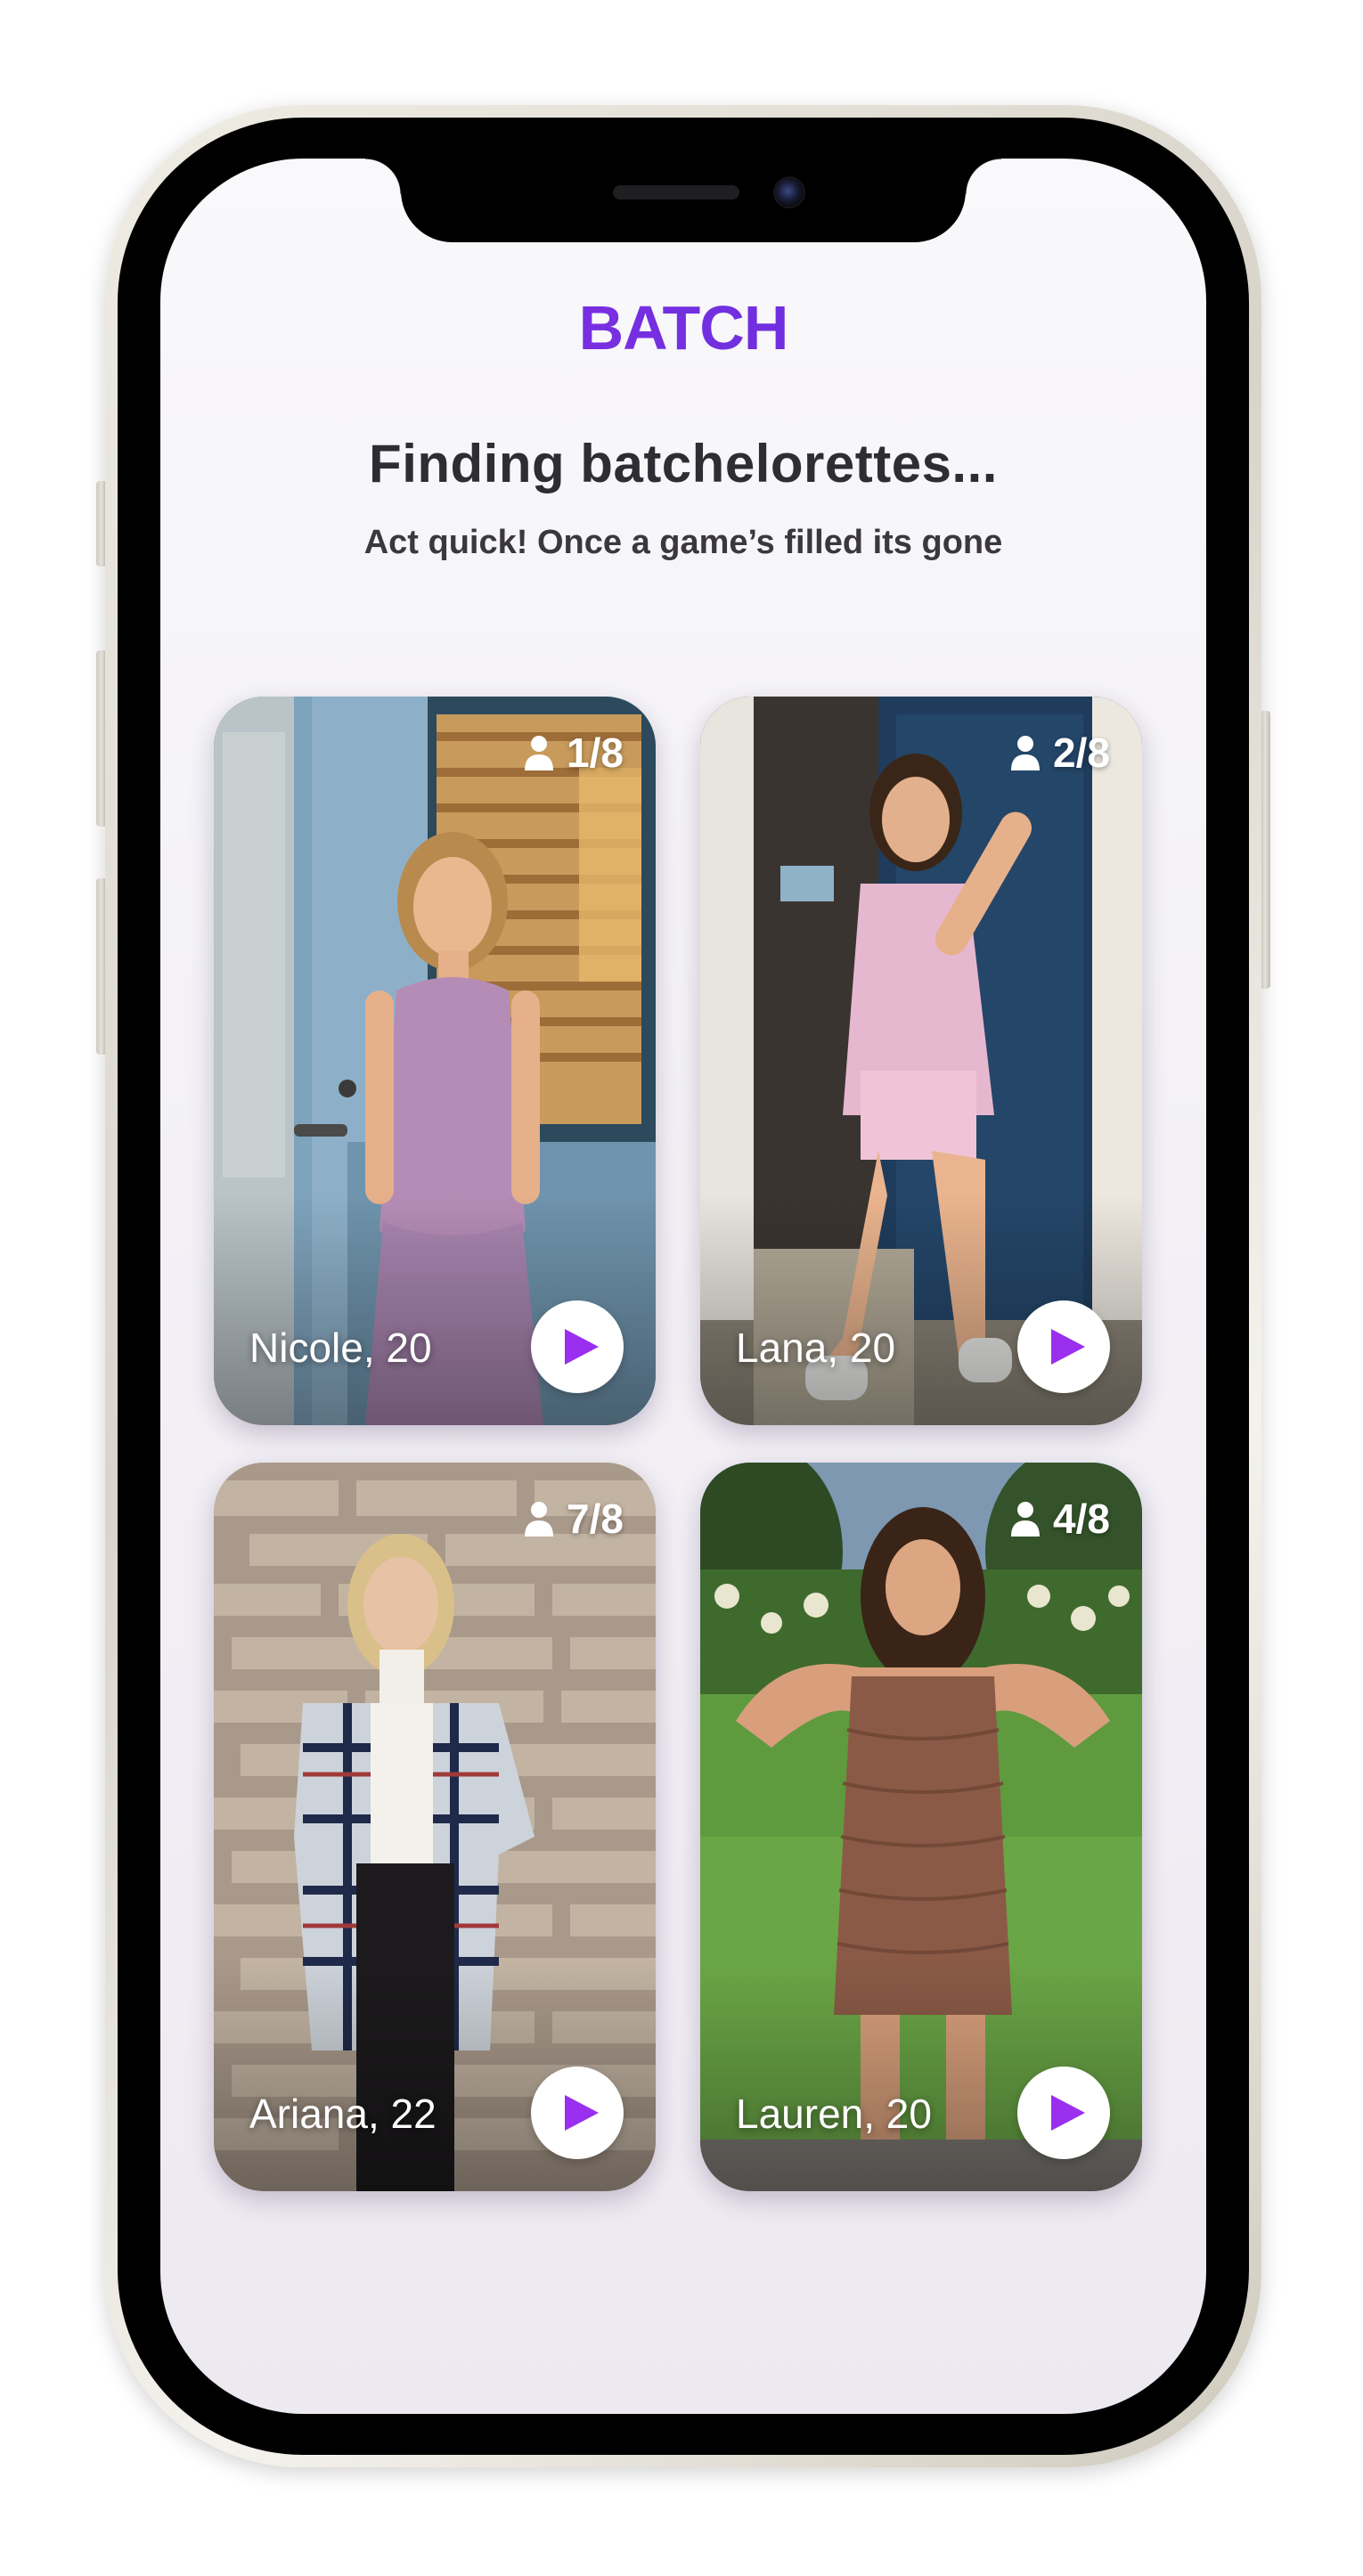 Image resolution: width=1363 pixels, height=2576 pixels. I want to click on player-count: 4/8, so click(1082, 1519).